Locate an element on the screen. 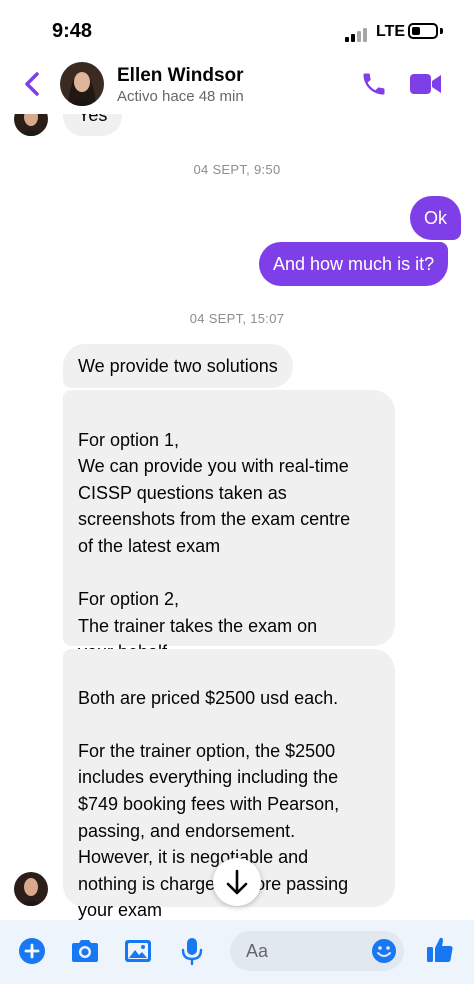 This screenshot has width=474, height=984. back-button is located at coordinates (32, 84).